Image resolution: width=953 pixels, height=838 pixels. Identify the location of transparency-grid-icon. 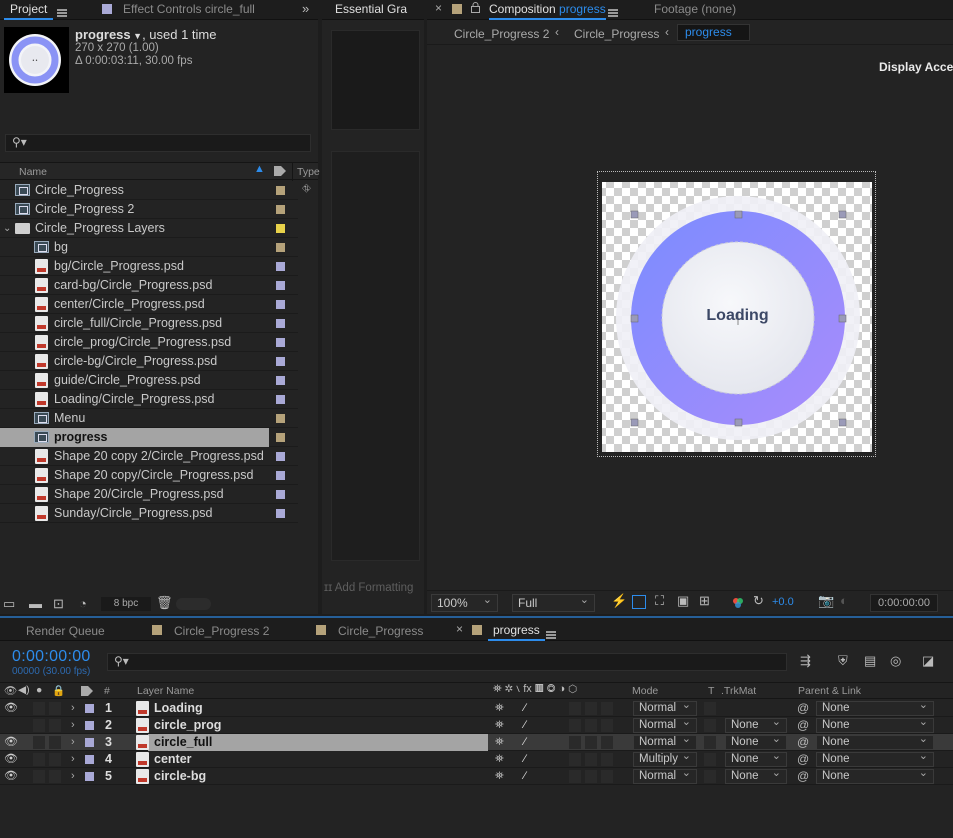
(639, 602).